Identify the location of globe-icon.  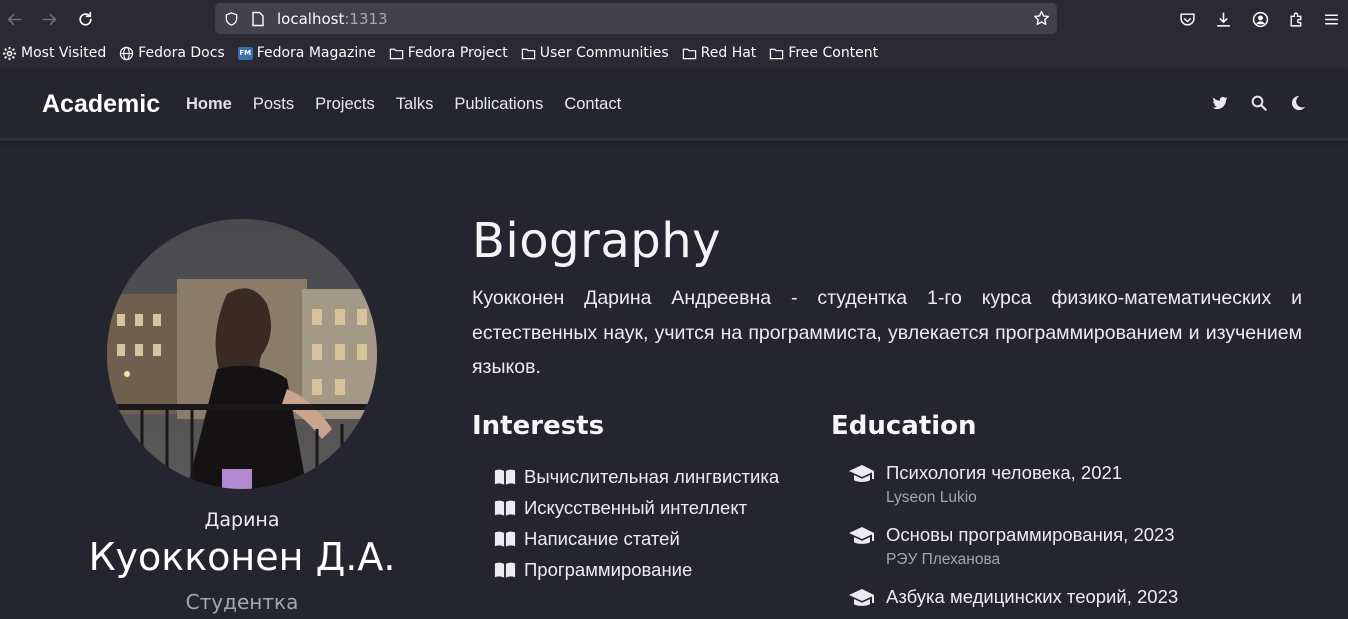
(127, 53).